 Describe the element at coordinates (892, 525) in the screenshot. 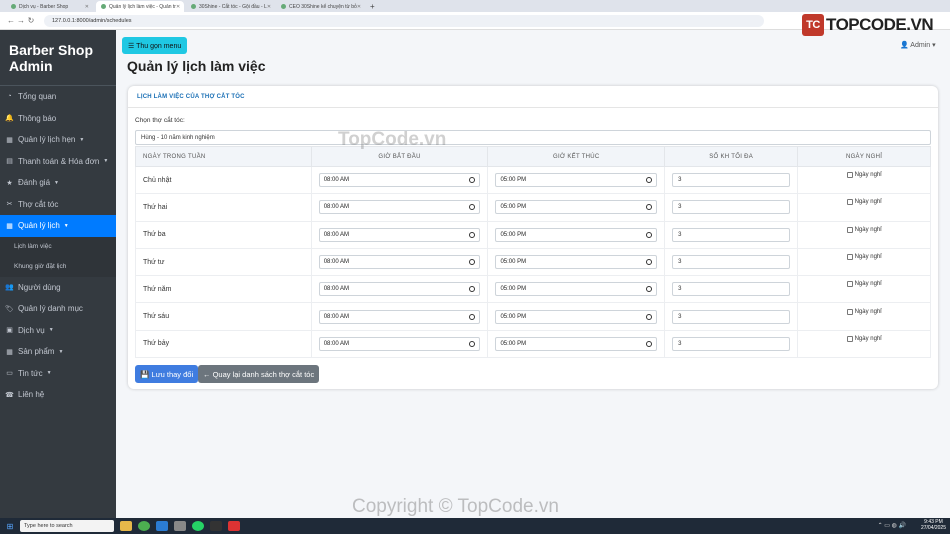

I see `system-tray-icons: ⌃ ▭ ◍ 🔊` at that location.